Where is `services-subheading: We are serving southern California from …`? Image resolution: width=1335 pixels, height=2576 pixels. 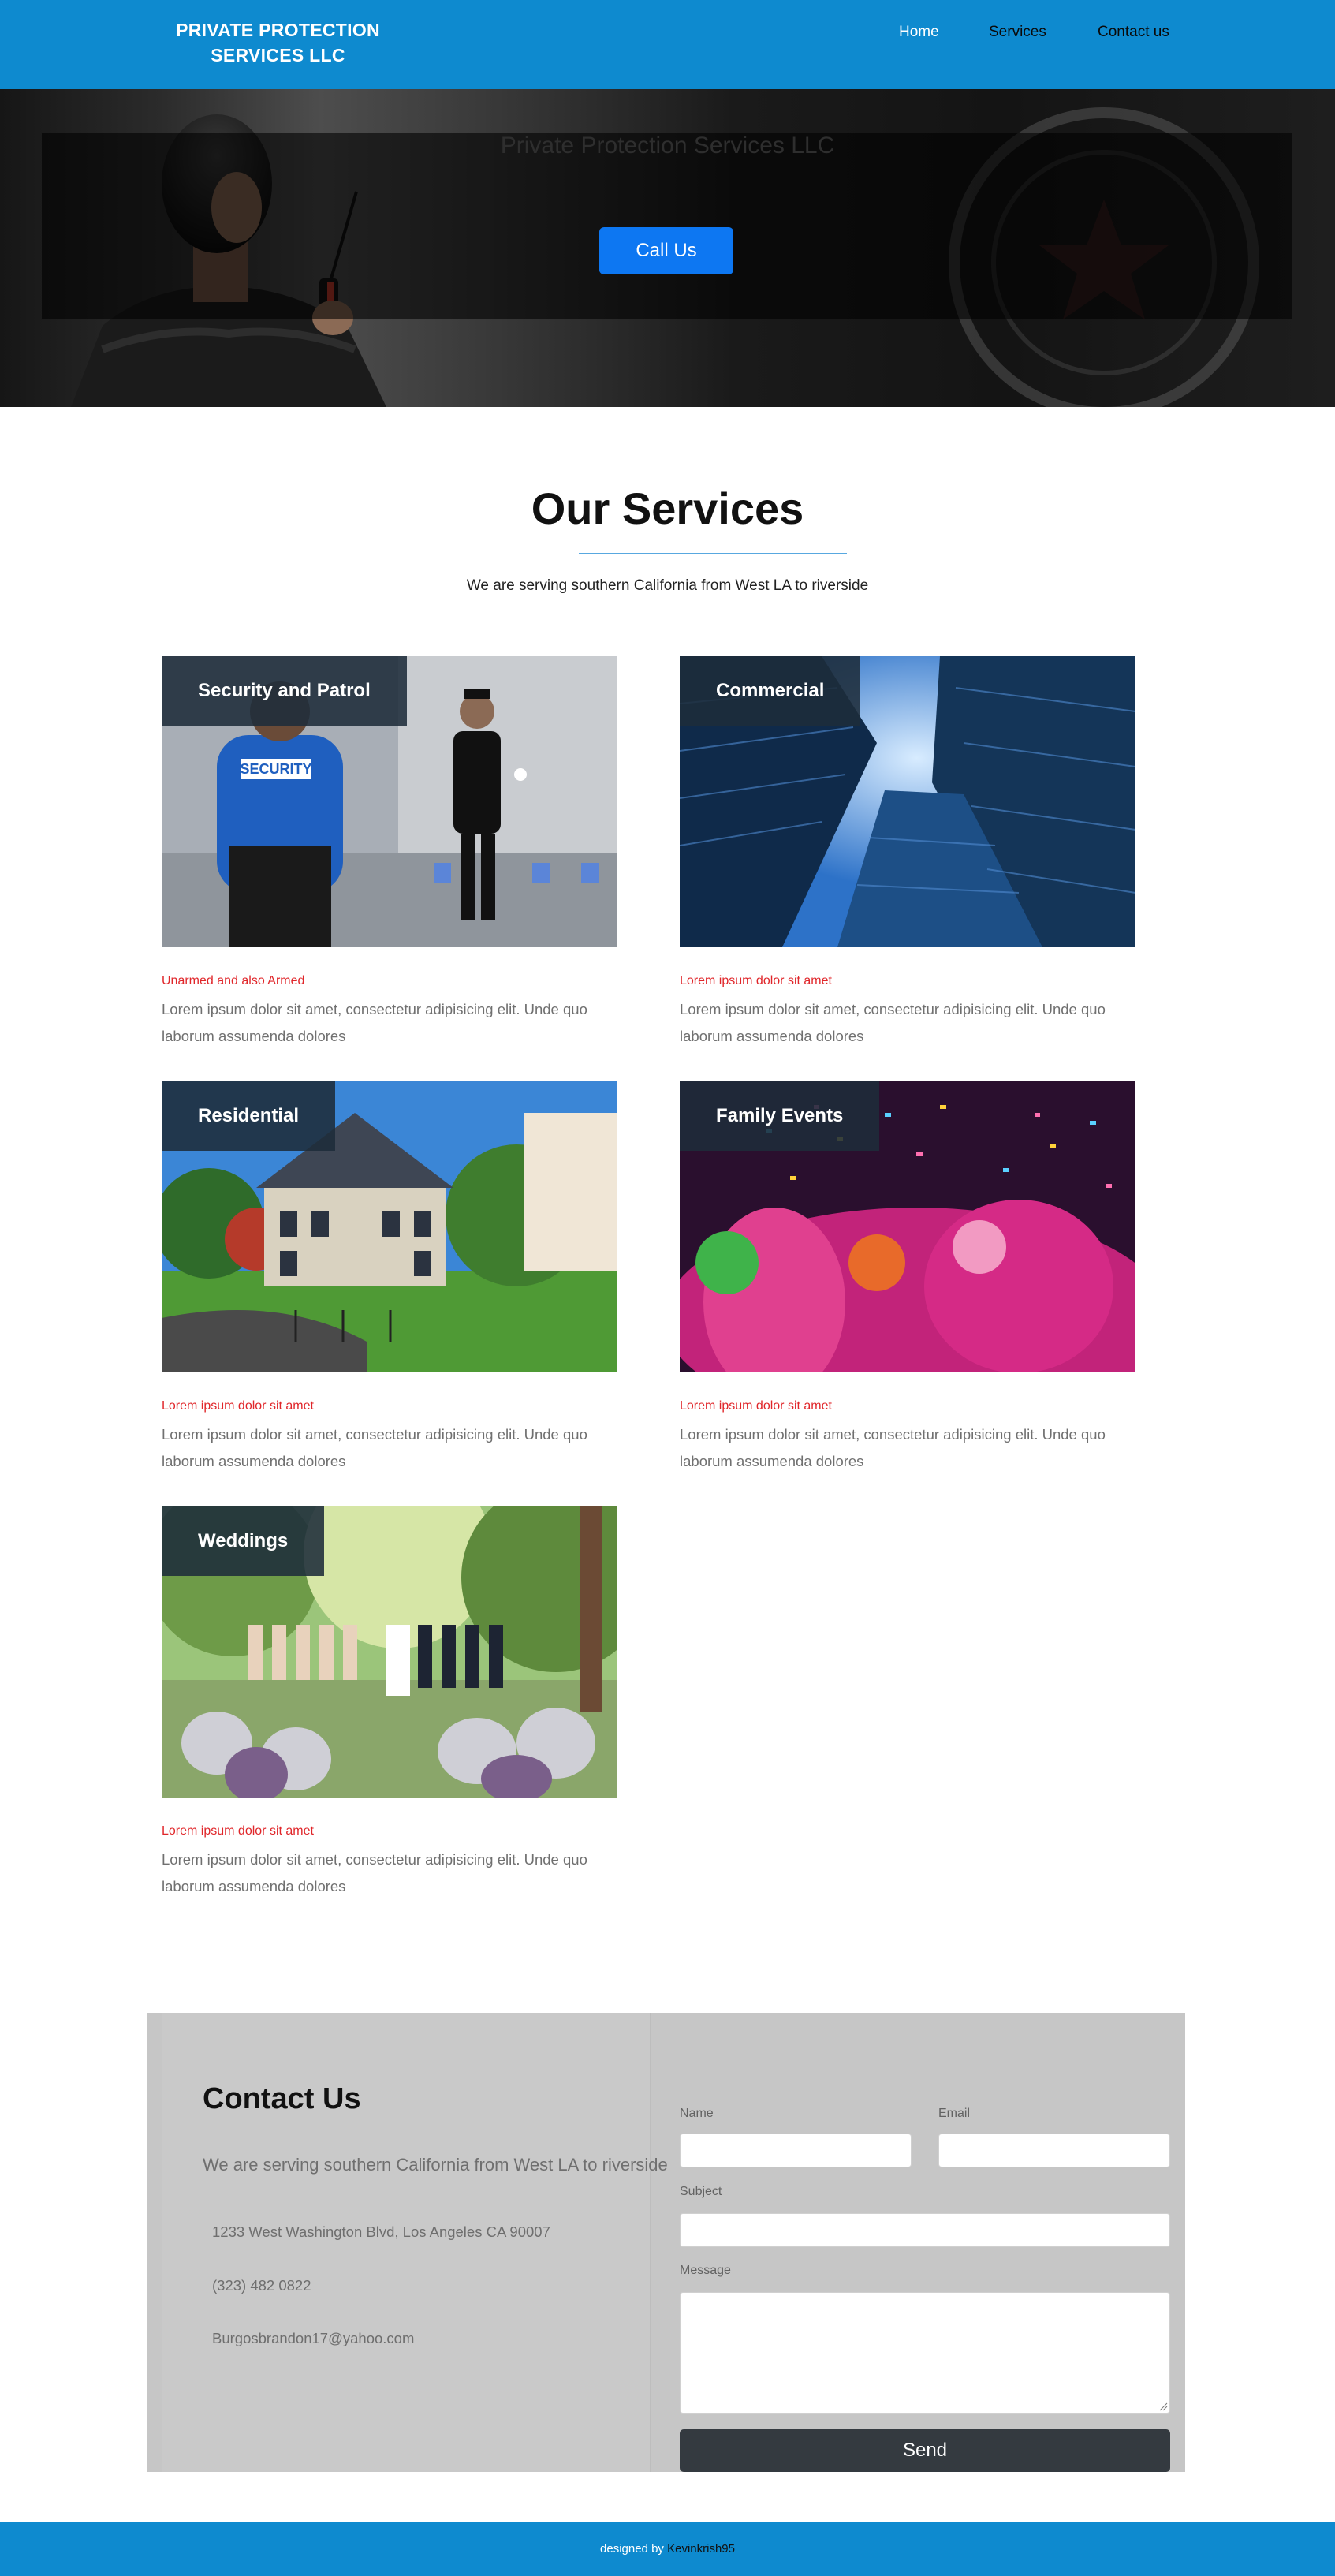 services-subheading: We are serving southern California from … is located at coordinates (667, 585).